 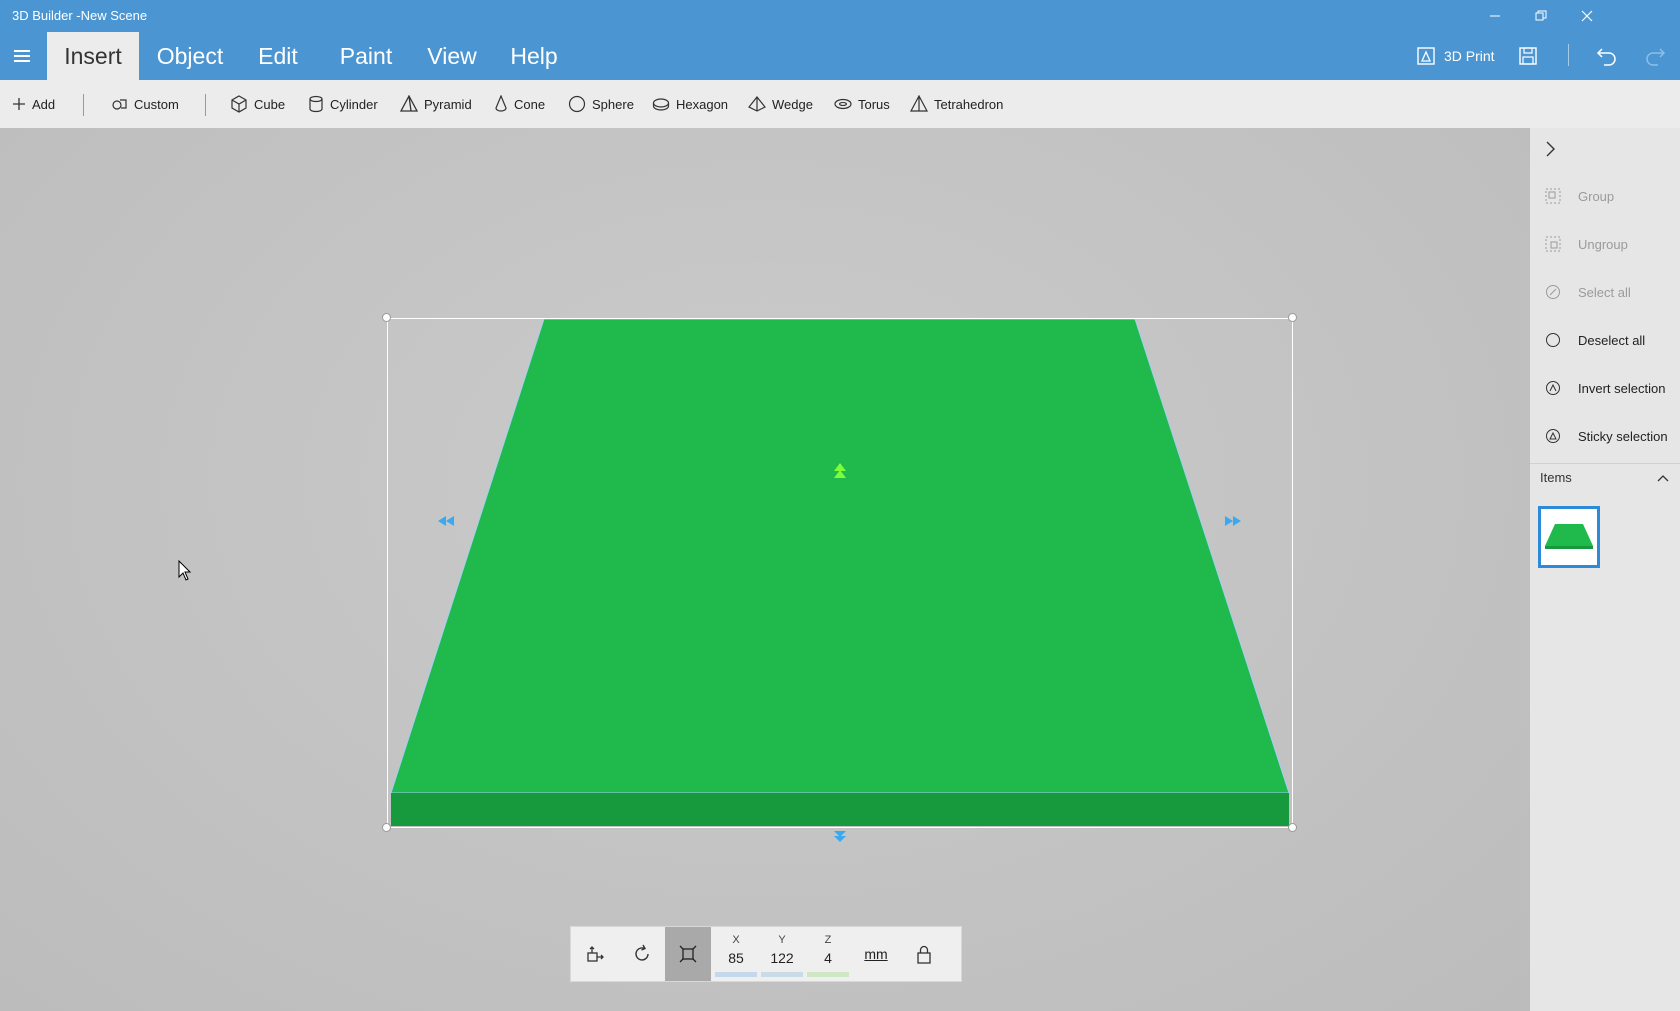 What do you see at coordinates (343, 104) in the screenshot?
I see `cylinder-button: Cylinder` at bounding box center [343, 104].